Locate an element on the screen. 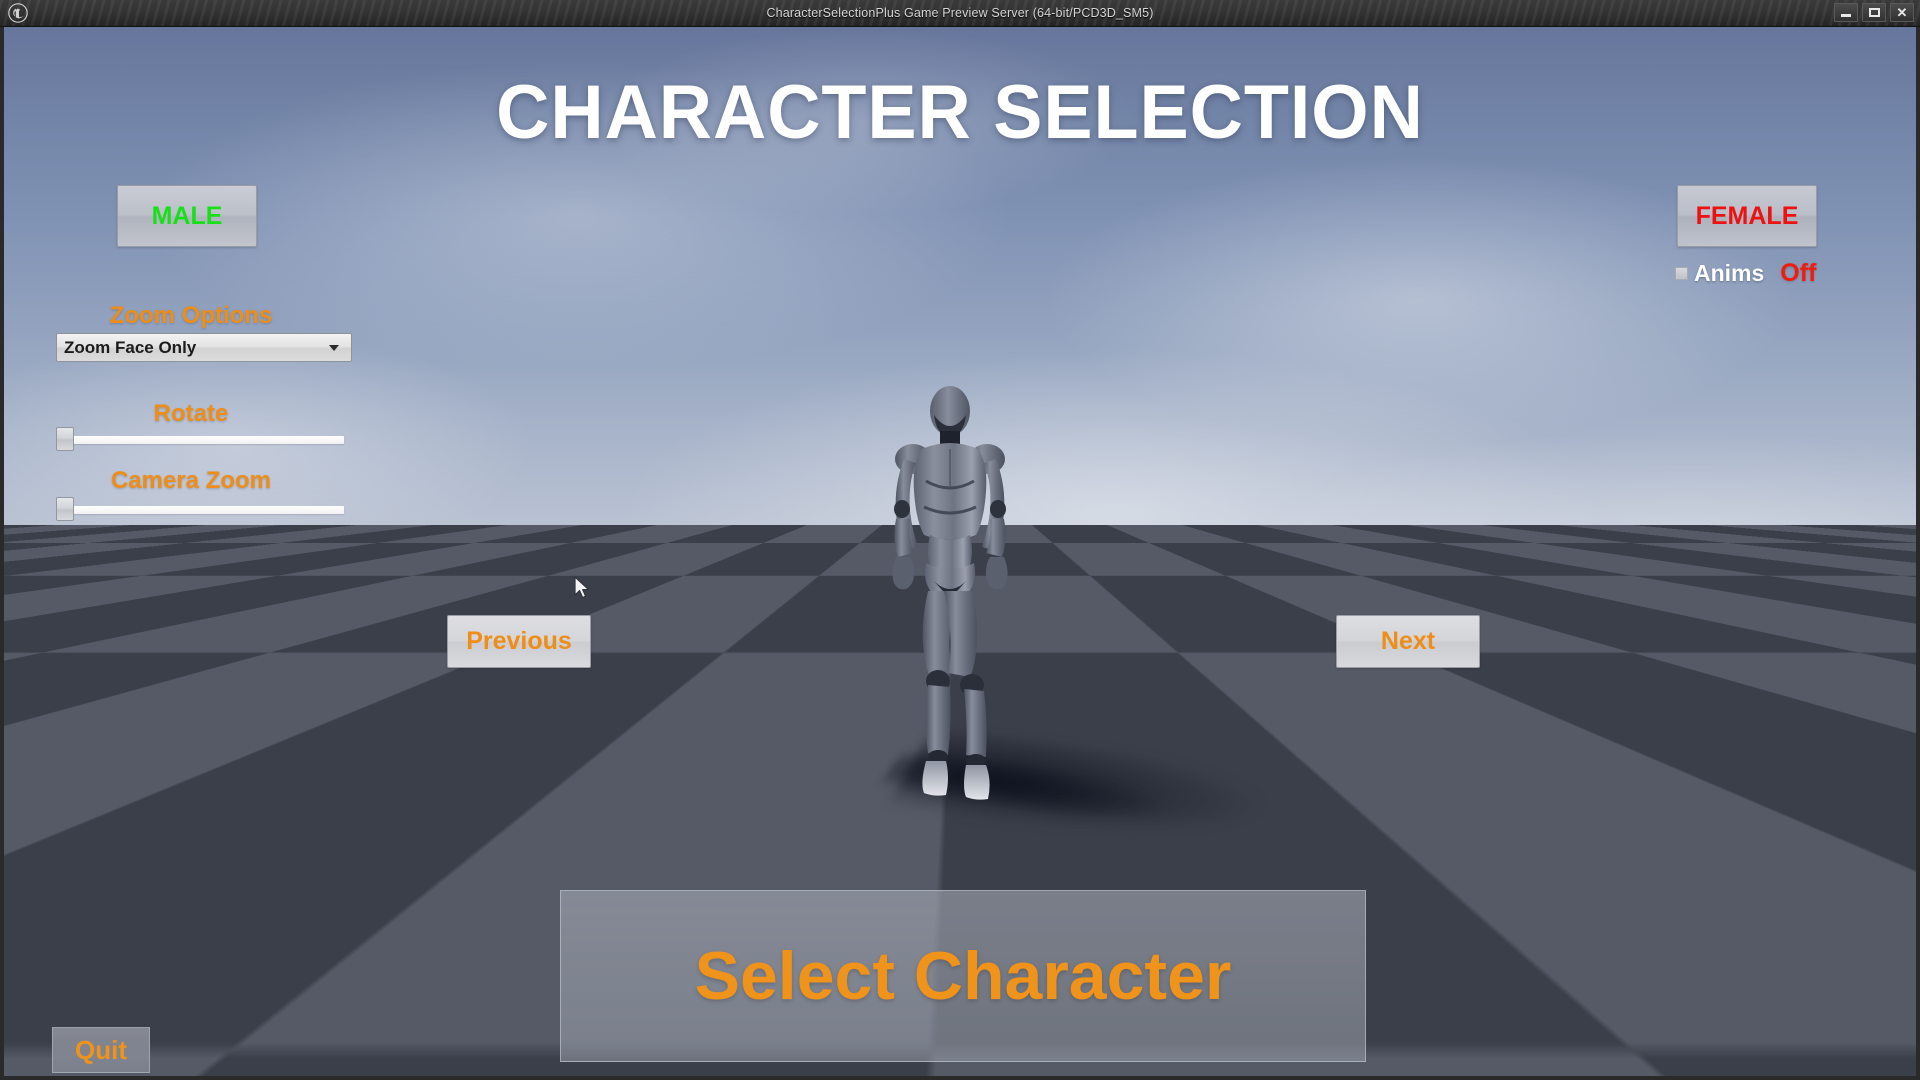  maximize-button is located at coordinates (1874, 12).